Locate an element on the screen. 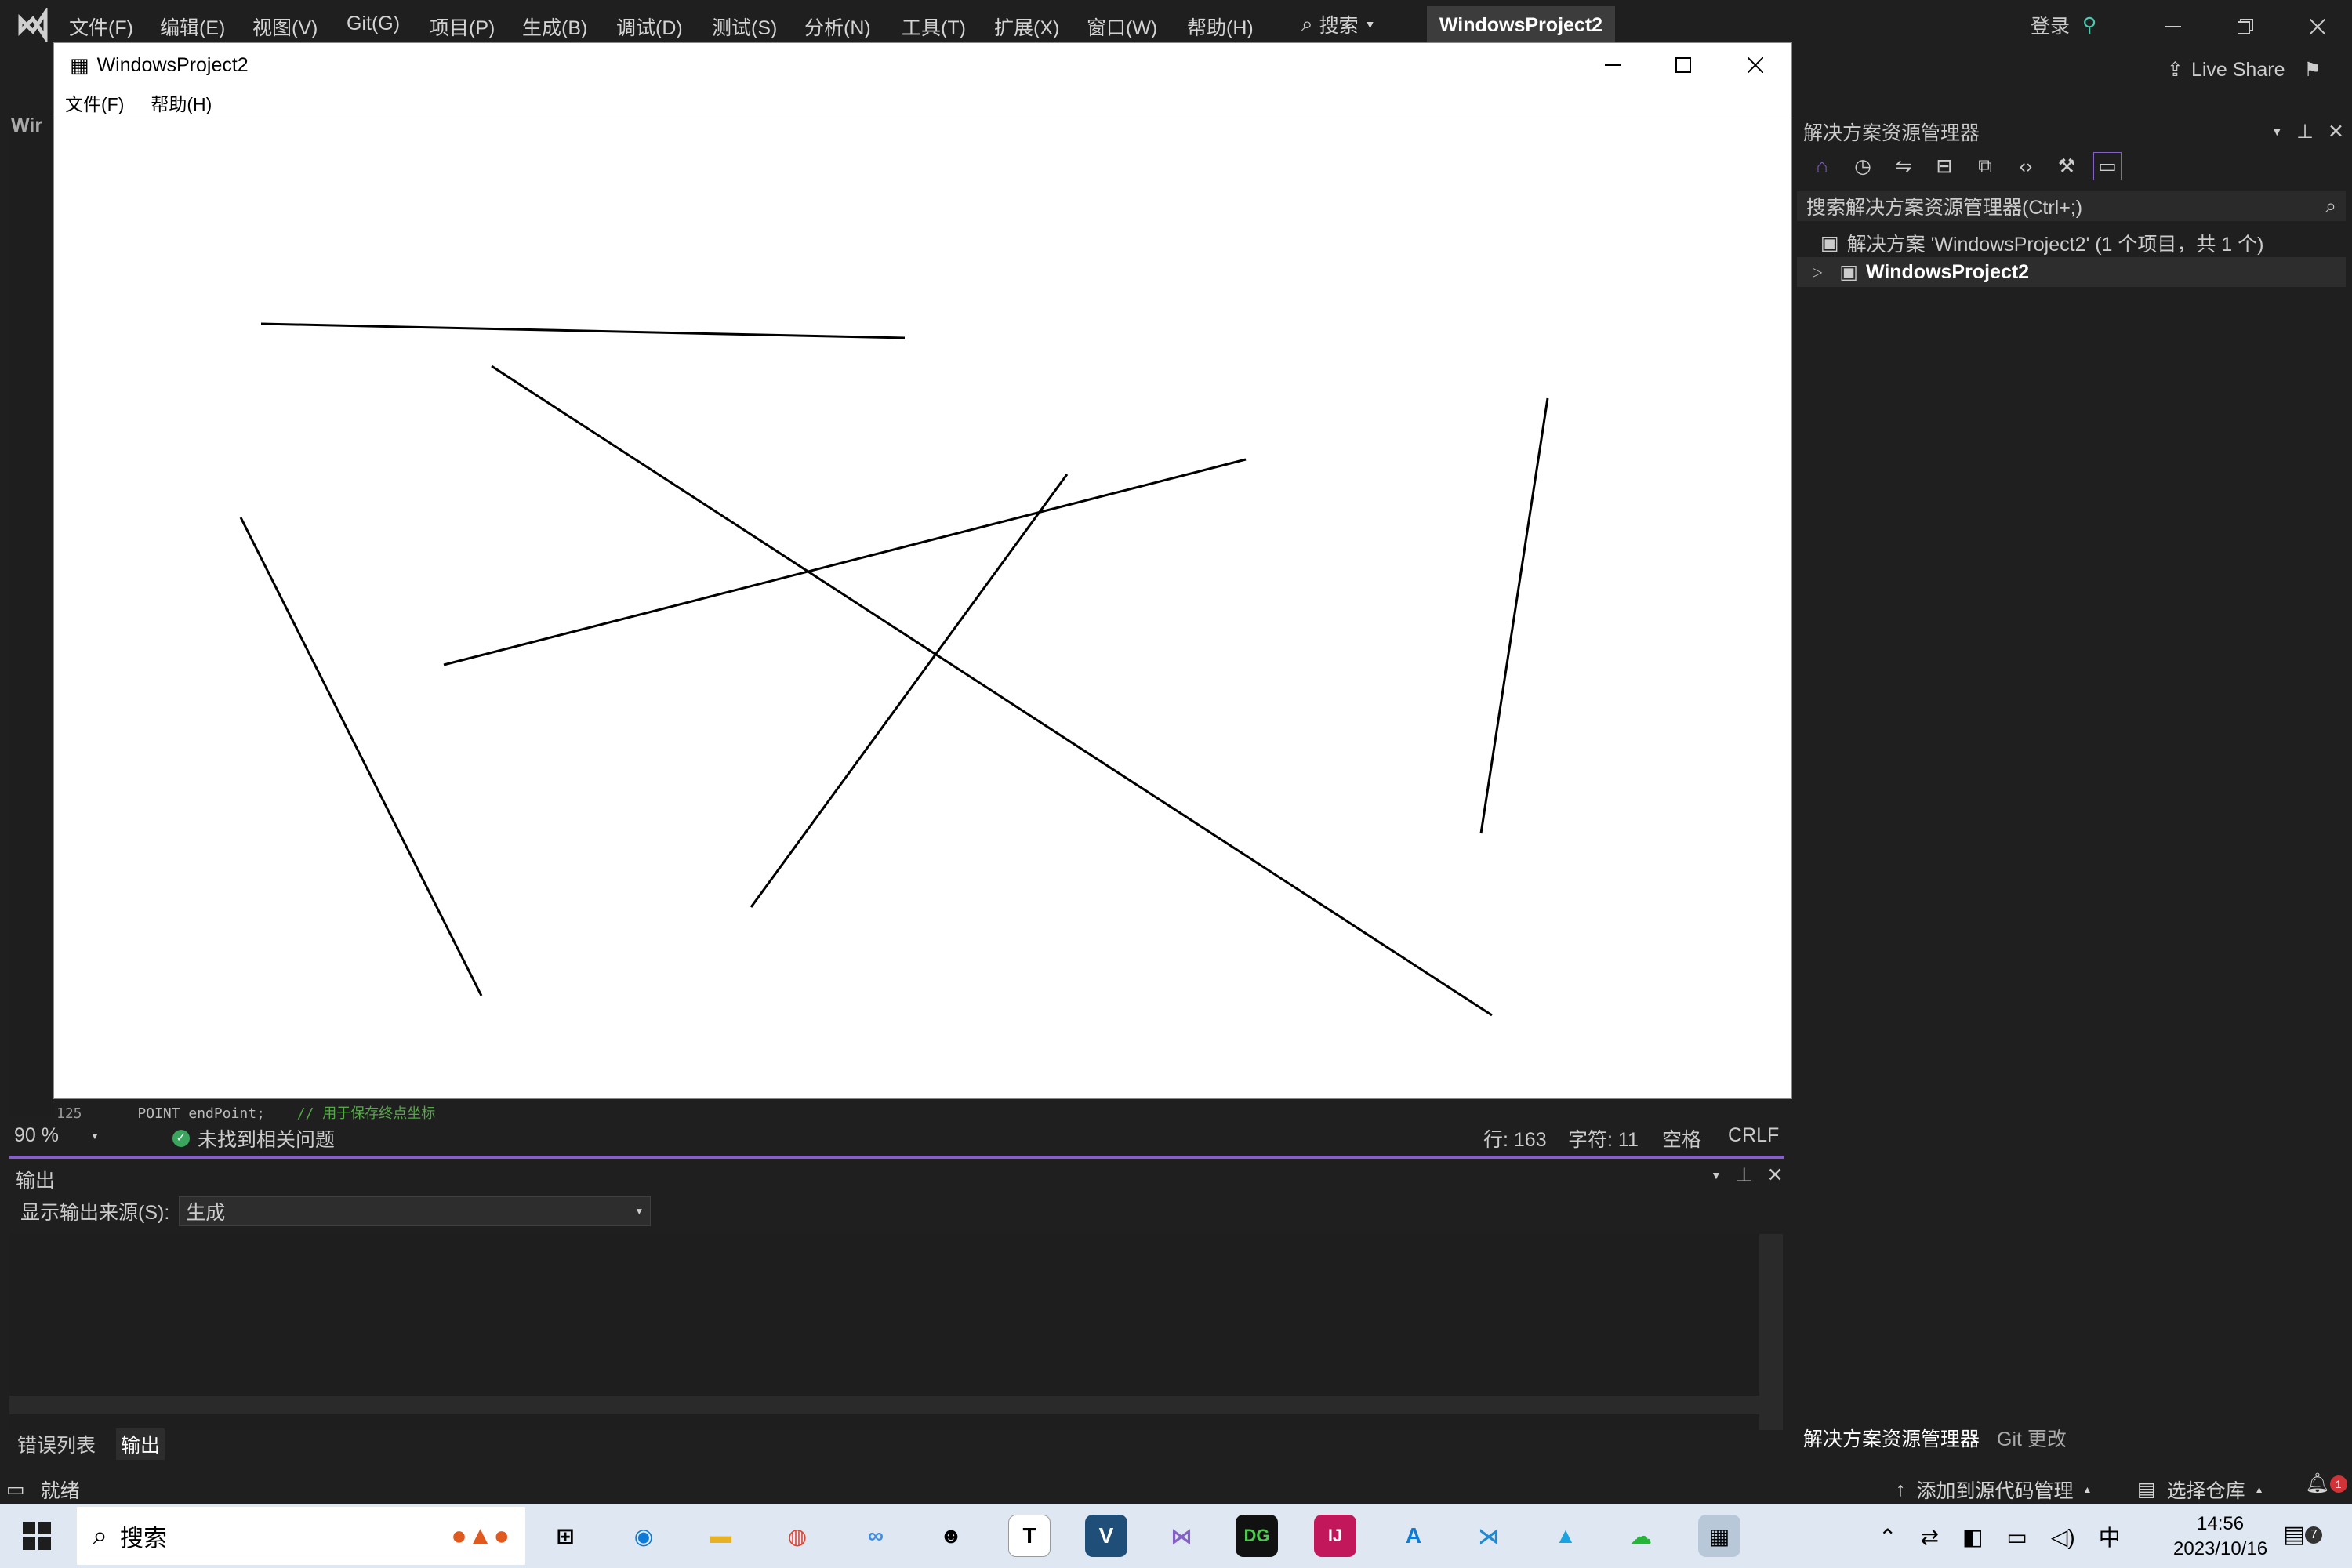  clock: 14:56 2023/10/16 is located at coordinates (2220, 1537).